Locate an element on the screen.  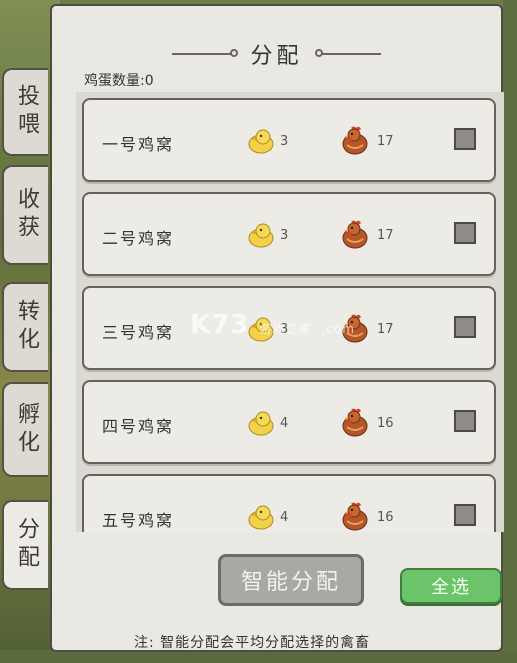
tab-allocate: 分配 is located at coordinates (25, 545).